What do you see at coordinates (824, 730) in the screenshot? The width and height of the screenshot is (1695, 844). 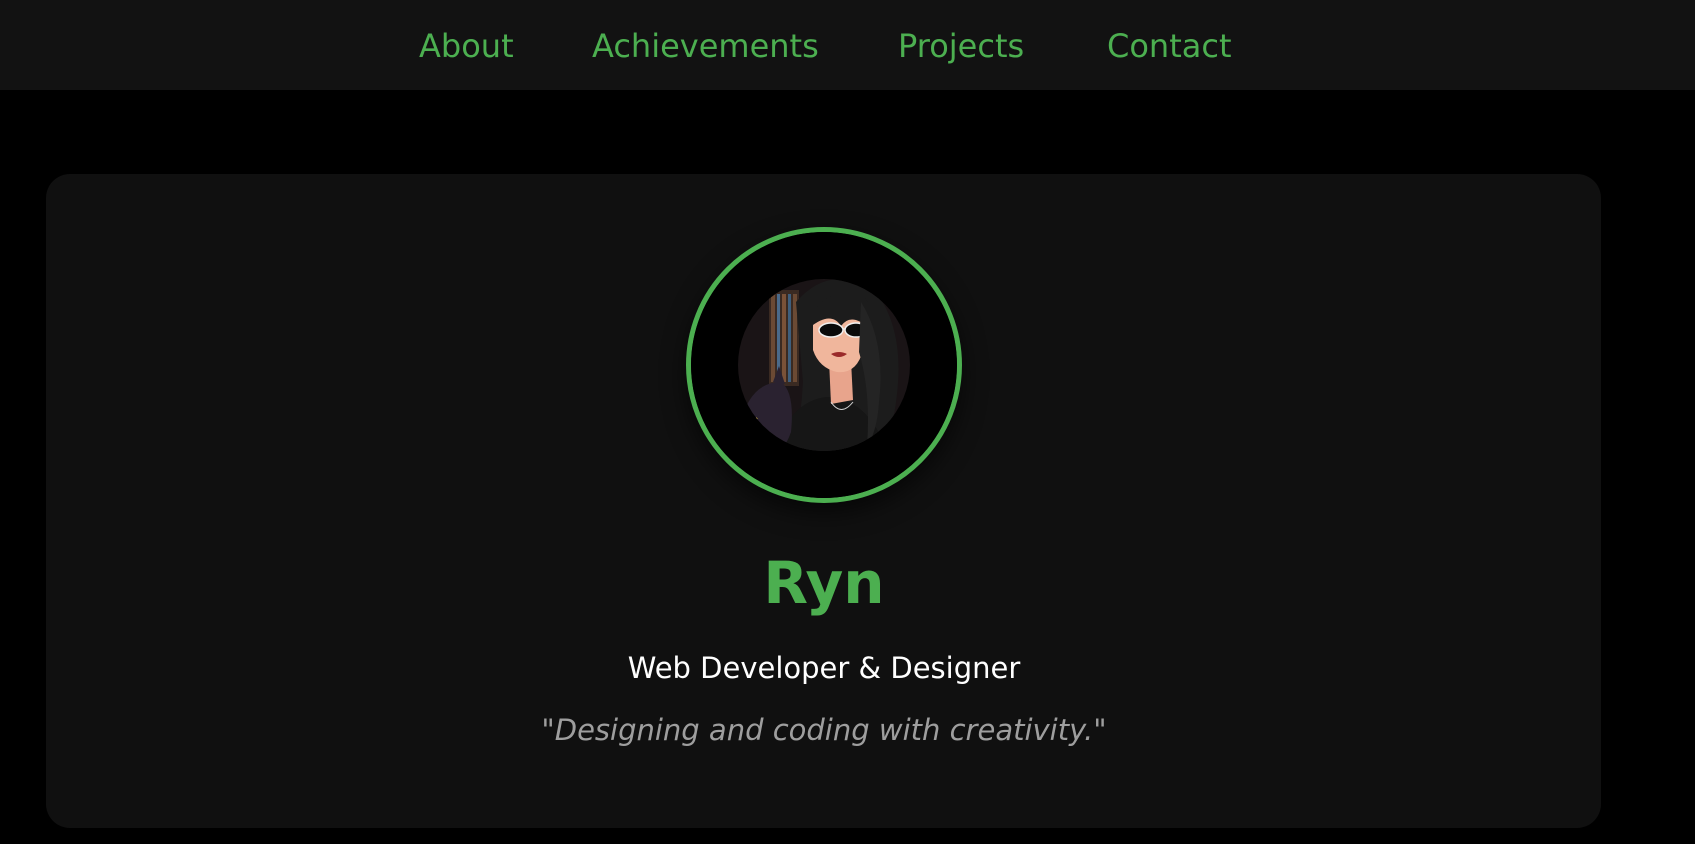 I see `profile-tagline: "Designing and coding with creativity."` at bounding box center [824, 730].